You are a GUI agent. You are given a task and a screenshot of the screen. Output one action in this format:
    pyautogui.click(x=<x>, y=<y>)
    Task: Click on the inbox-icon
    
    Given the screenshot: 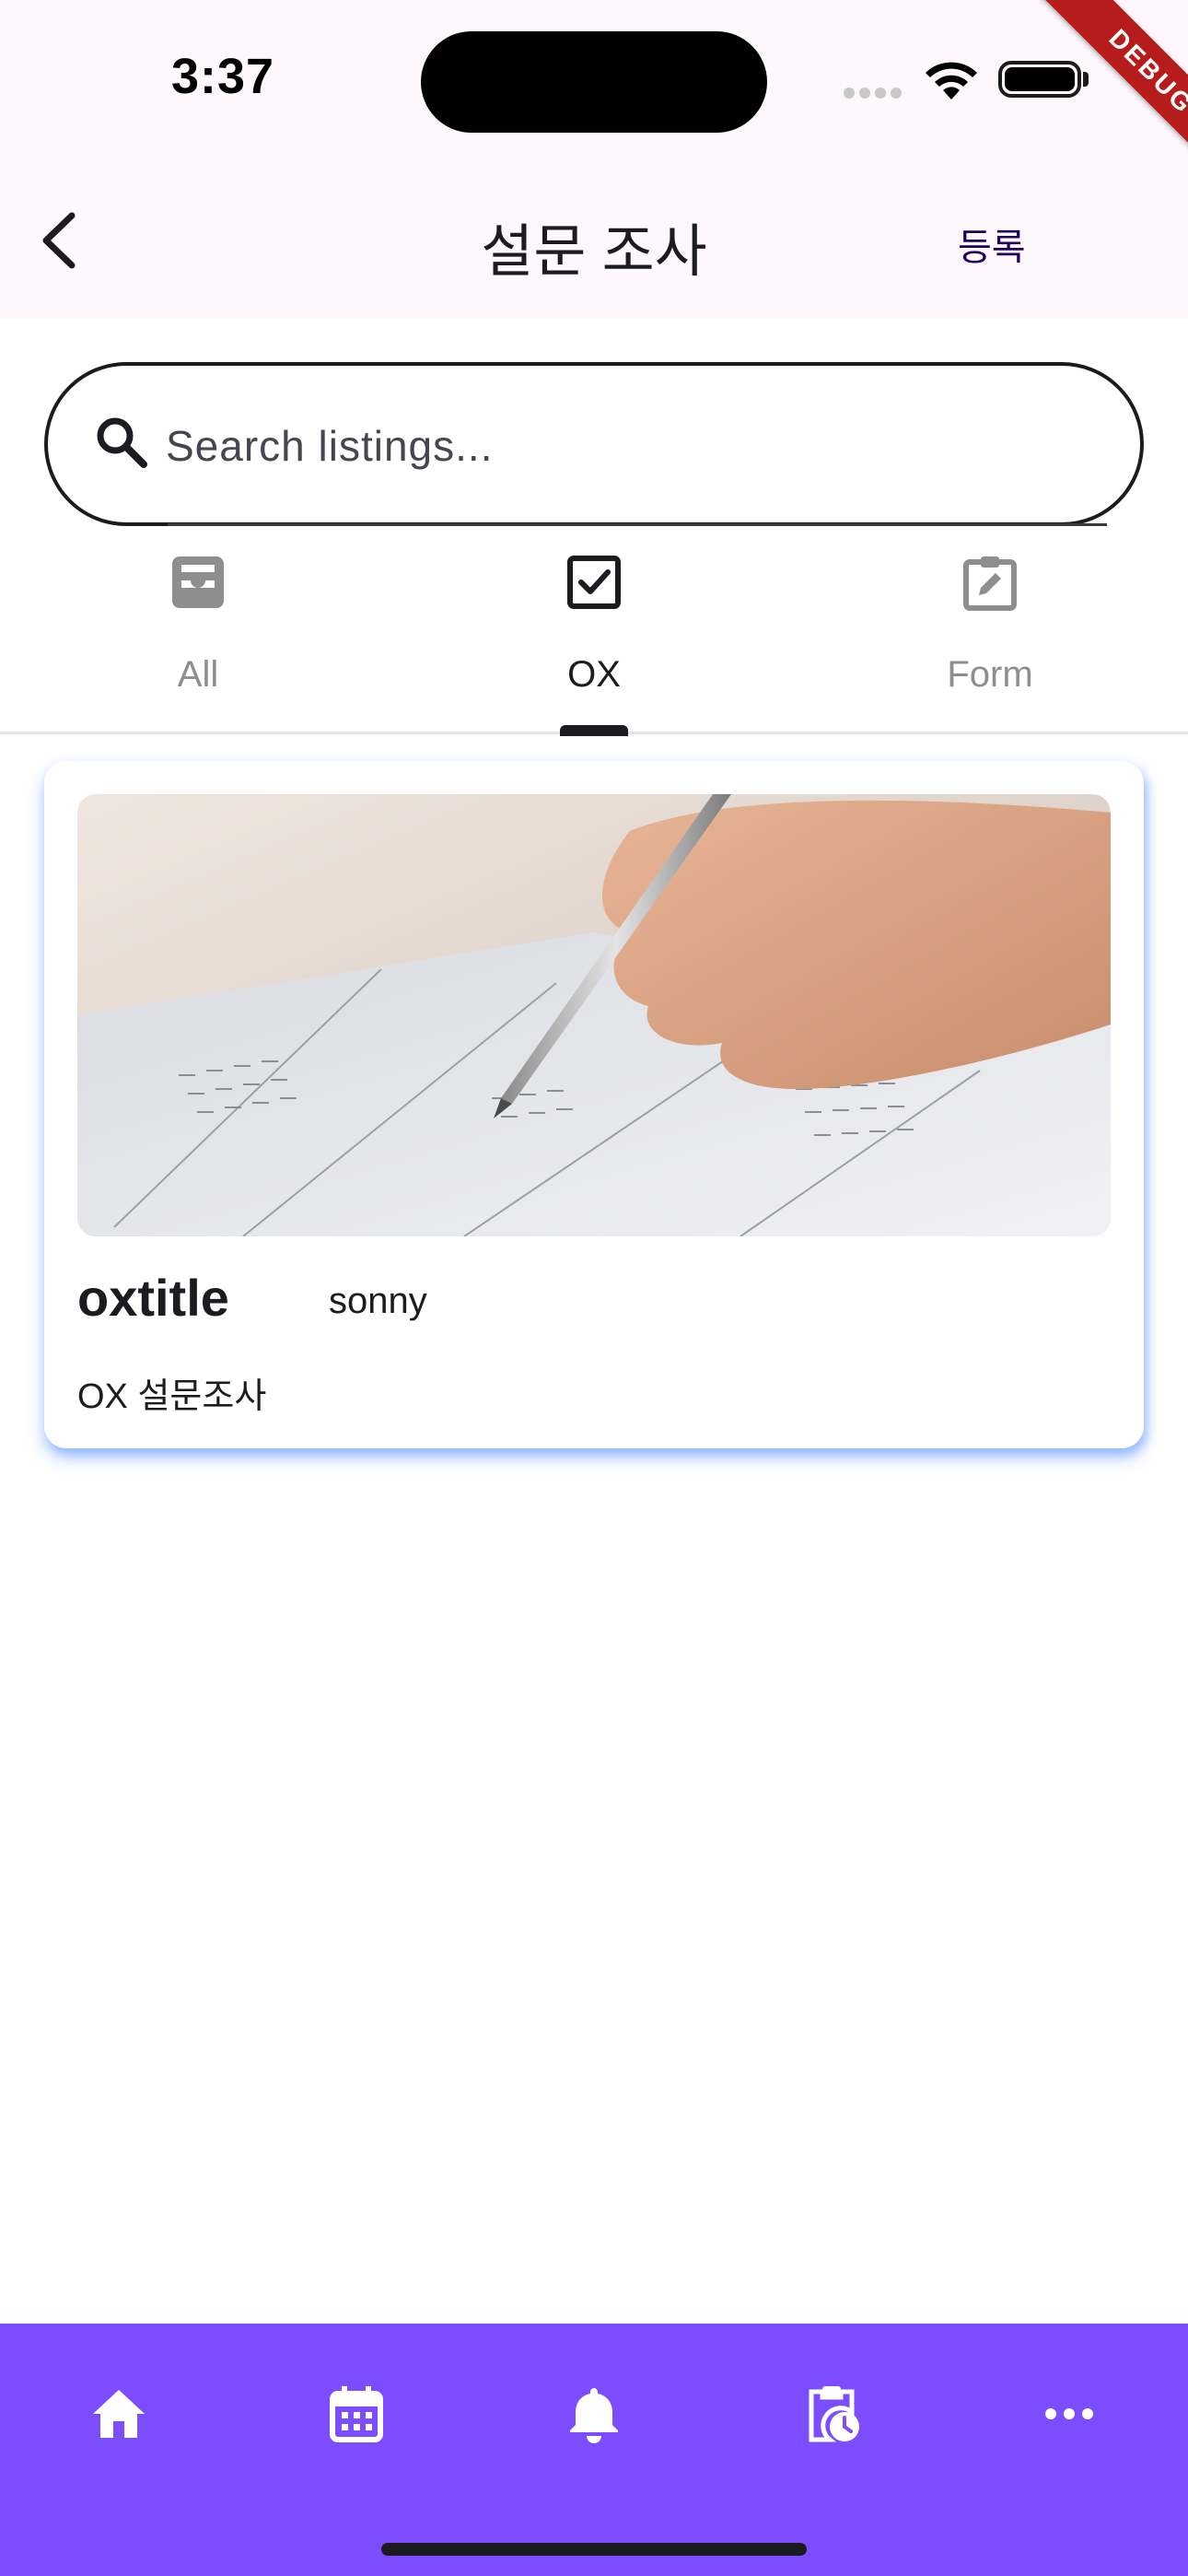 What is the action you would take?
    pyautogui.click(x=198, y=584)
    